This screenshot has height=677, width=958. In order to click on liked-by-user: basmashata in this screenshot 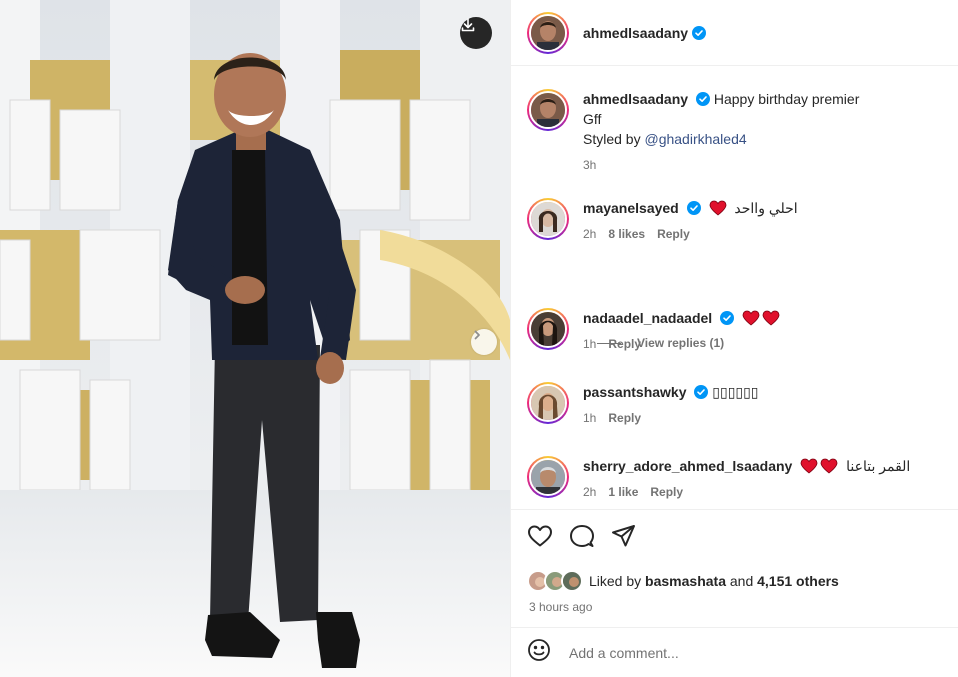, I will do `click(685, 581)`.